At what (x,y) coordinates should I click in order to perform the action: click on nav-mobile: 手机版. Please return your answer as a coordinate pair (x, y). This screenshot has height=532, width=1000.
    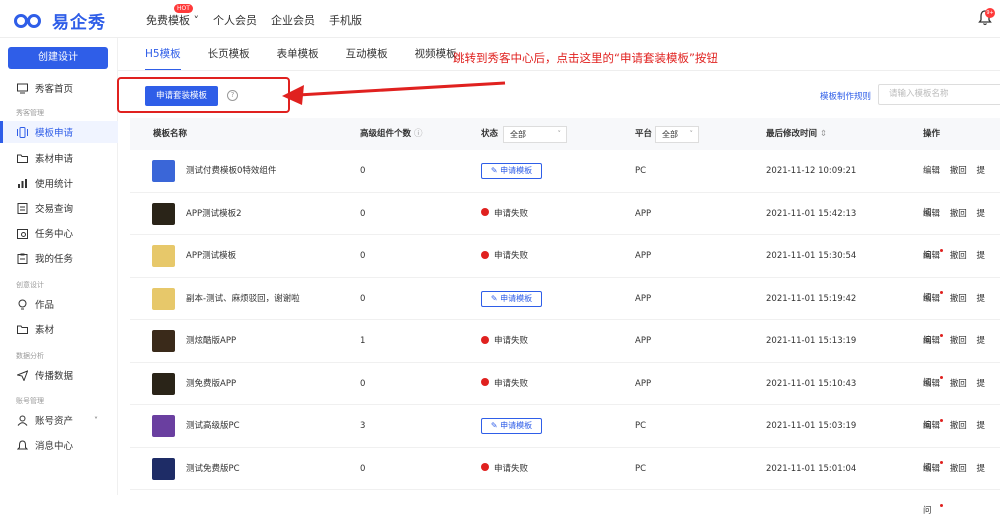
    Looking at the image, I should click on (345, 20).